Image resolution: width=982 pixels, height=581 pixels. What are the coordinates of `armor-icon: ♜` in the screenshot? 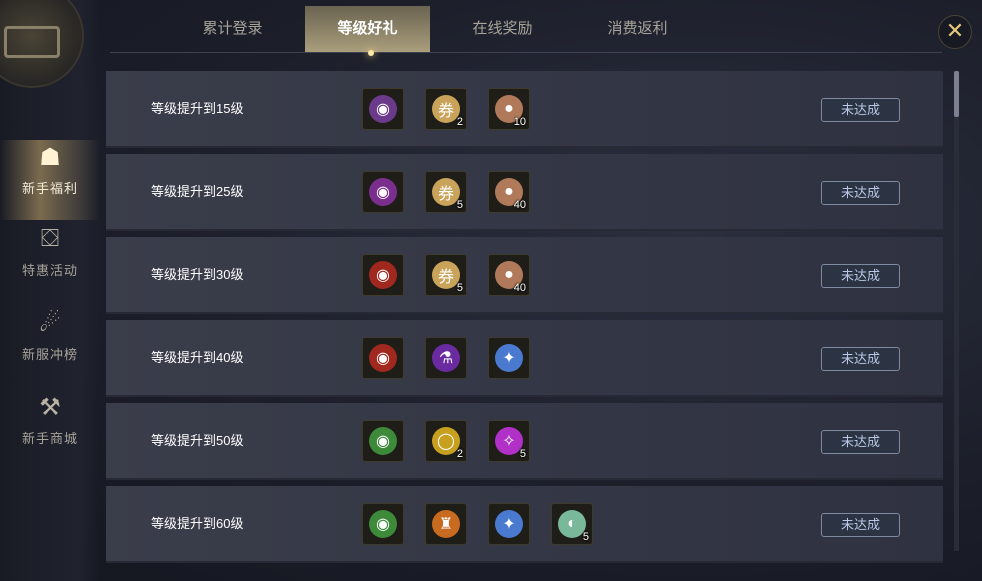 It's located at (446, 524).